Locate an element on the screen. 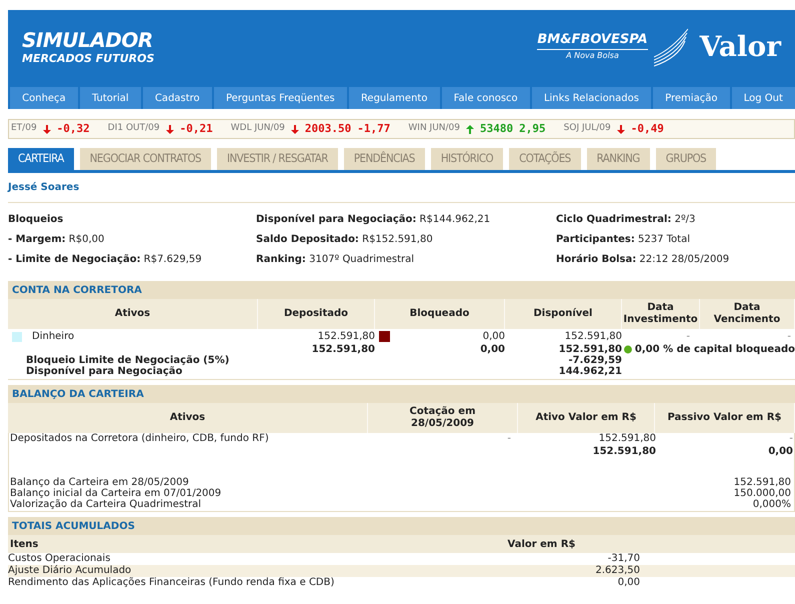 The height and width of the screenshot is (604, 795). status-dot-icon is located at coordinates (628, 349).